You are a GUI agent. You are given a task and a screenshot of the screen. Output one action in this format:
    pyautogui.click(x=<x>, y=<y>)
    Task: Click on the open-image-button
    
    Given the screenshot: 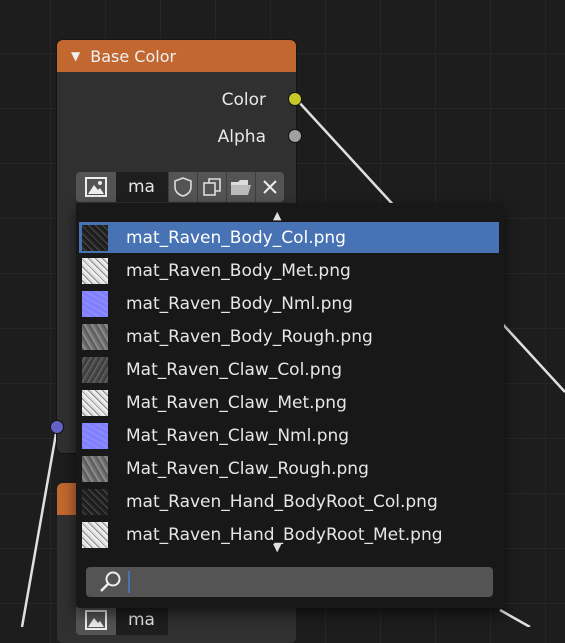 What is the action you would take?
    pyautogui.click(x=240, y=187)
    